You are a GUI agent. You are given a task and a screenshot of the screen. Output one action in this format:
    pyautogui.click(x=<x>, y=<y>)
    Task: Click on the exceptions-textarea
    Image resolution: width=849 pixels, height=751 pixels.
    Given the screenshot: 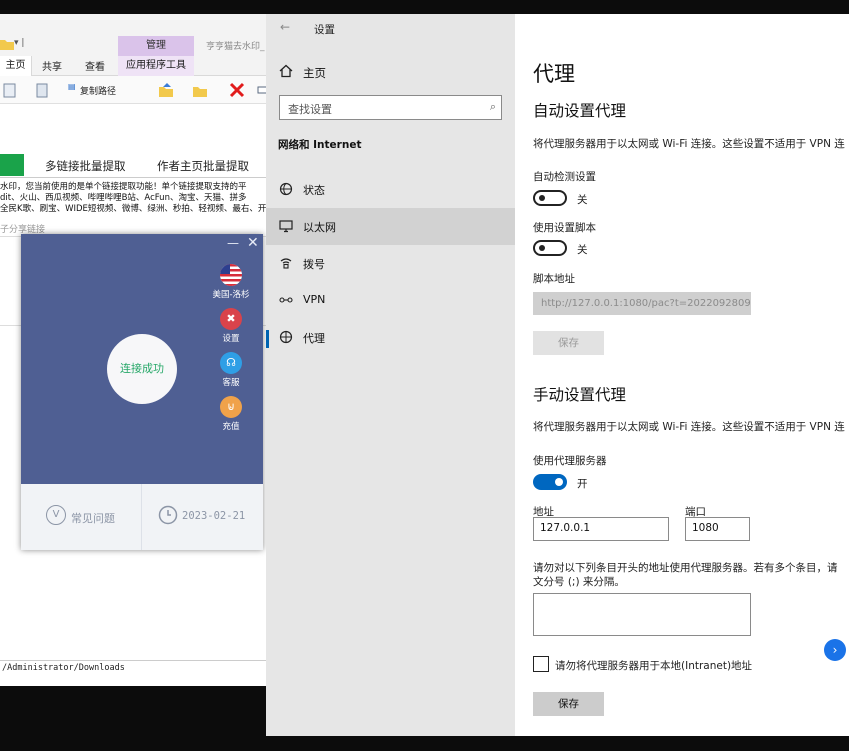 What is the action you would take?
    pyautogui.click(x=642, y=614)
    